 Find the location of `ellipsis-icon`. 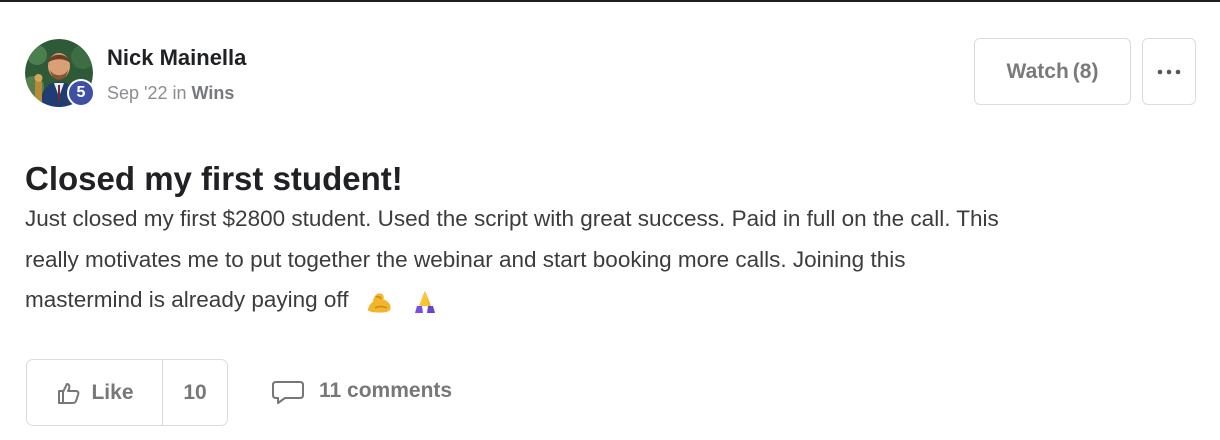

ellipsis-icon is located at coordinates (1169, 71).